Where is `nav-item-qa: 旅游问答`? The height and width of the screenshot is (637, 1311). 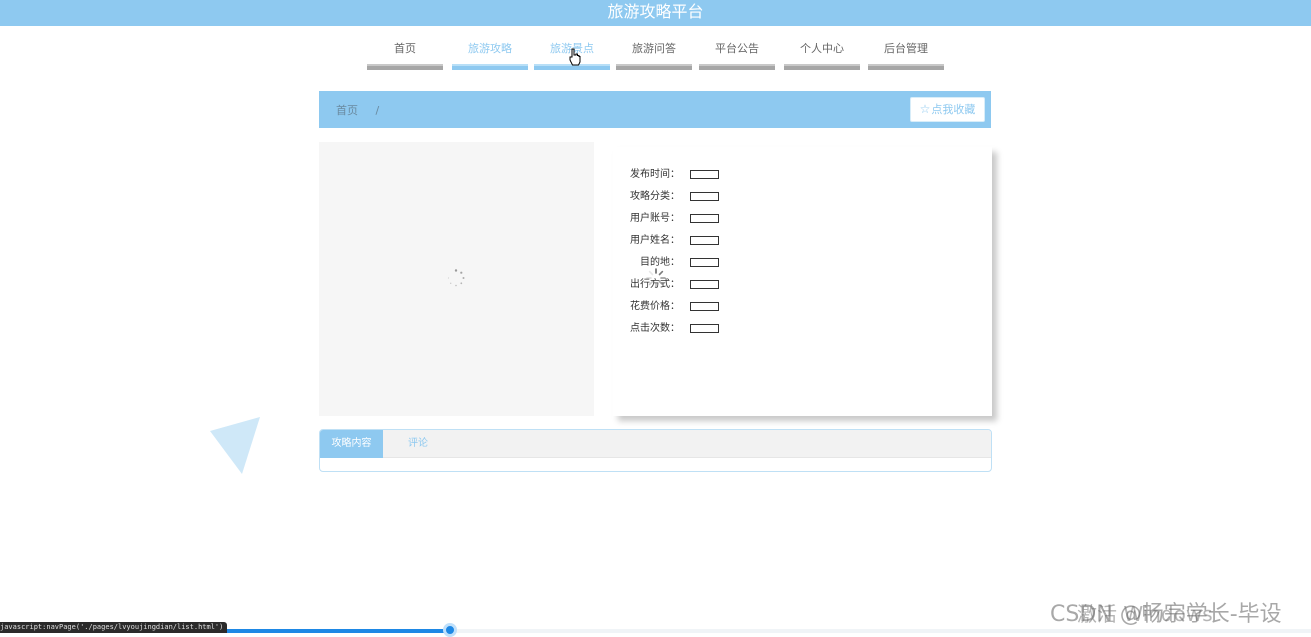 nav-item-qa: 旅游问答 is located at coordinates (654, 52).